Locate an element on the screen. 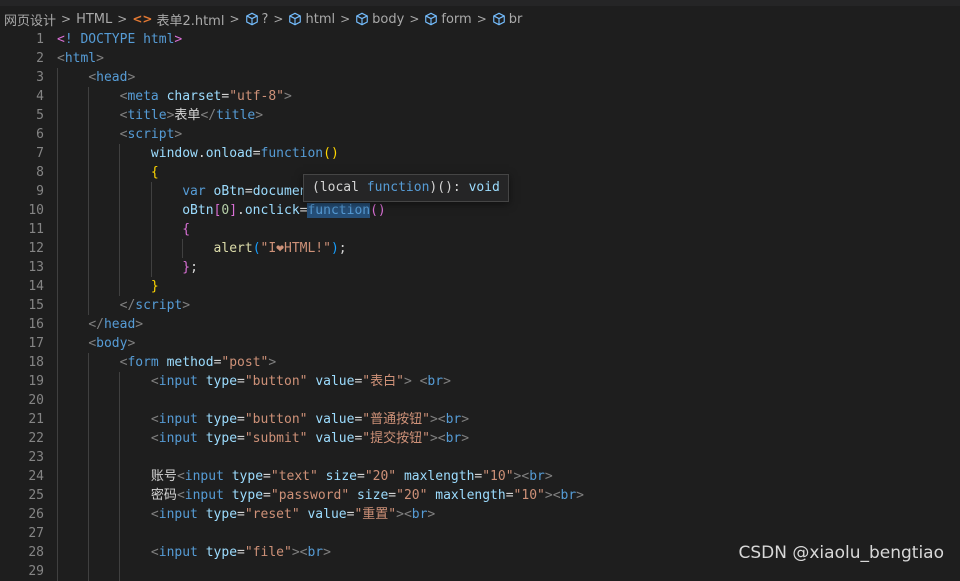 Image resolution: width=960 pixels, height=581 pixels. code-token: "20" is located at coordinates (380, 476).